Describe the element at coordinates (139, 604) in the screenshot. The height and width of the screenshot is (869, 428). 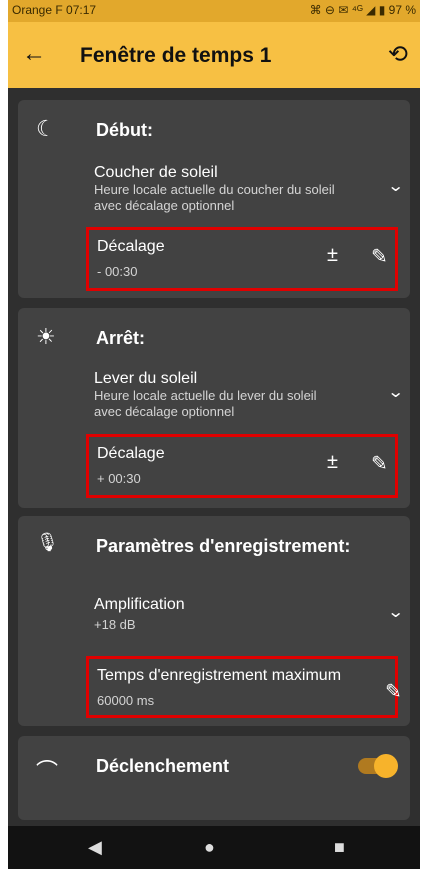
I see `amplification-label: Amplification` at that location.